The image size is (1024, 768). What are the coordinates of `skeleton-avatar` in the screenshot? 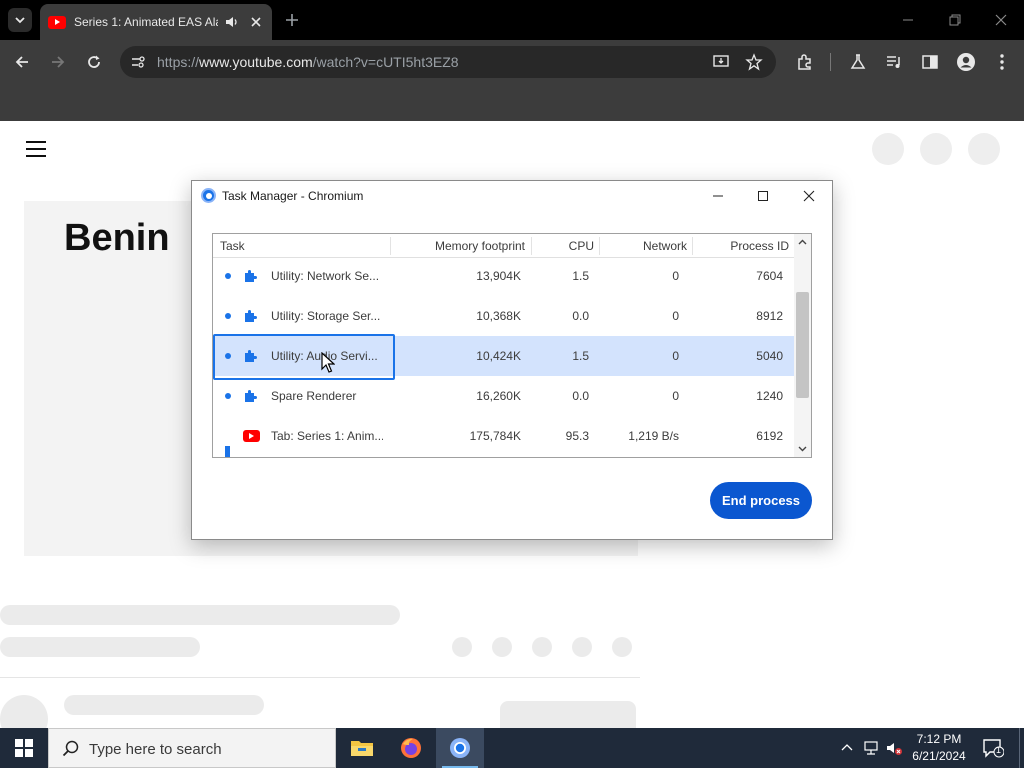 It's located at (24, 711).